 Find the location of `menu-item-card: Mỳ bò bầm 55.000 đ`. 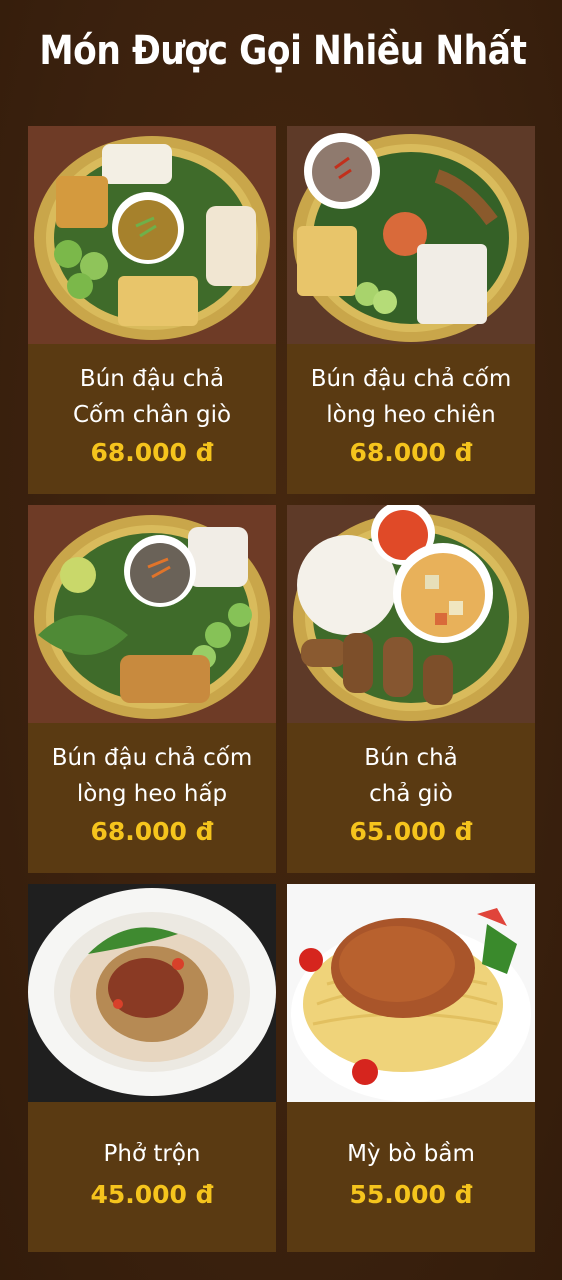

menu-item-card: Mỳ bò bầm 55.000 đ is located at coordinates (411, 1068).